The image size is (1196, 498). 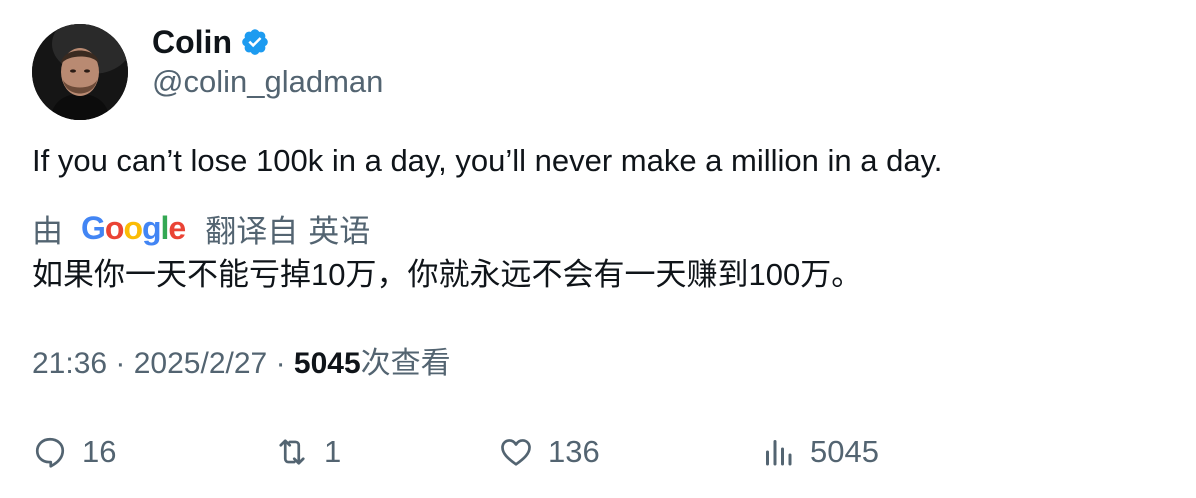 What do you see at coordinates (192, 42) in the screenshot?
I see `author-display-name: Colin` at bounding box center [192, 42].